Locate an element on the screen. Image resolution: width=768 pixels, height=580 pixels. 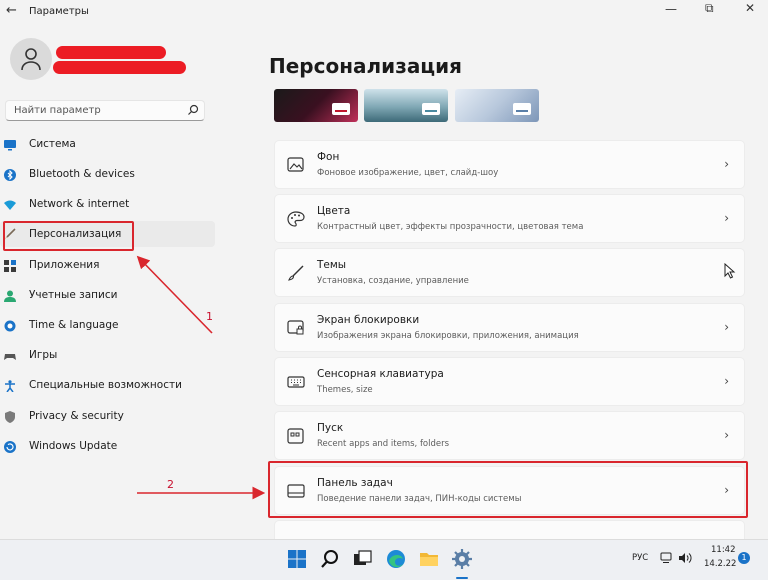
card-subtitle: Themes, size is located at coordinates (345, 390).